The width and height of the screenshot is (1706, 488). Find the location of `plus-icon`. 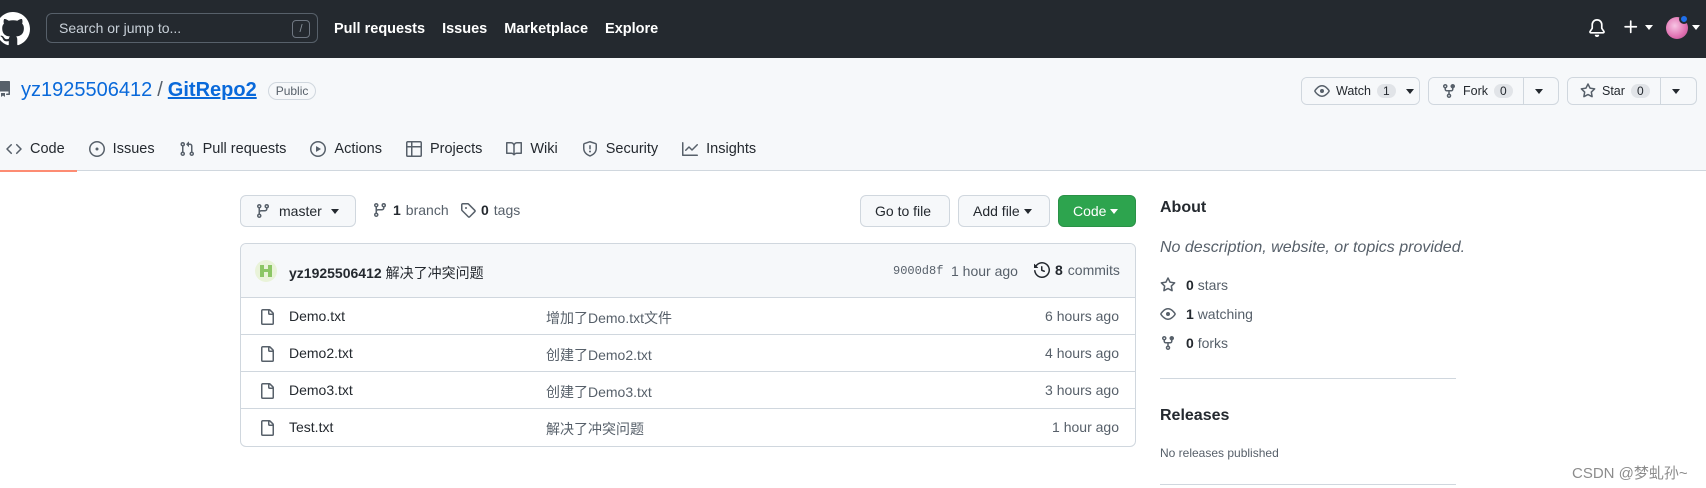

plus-icon is located at coordinates (1631, 27).